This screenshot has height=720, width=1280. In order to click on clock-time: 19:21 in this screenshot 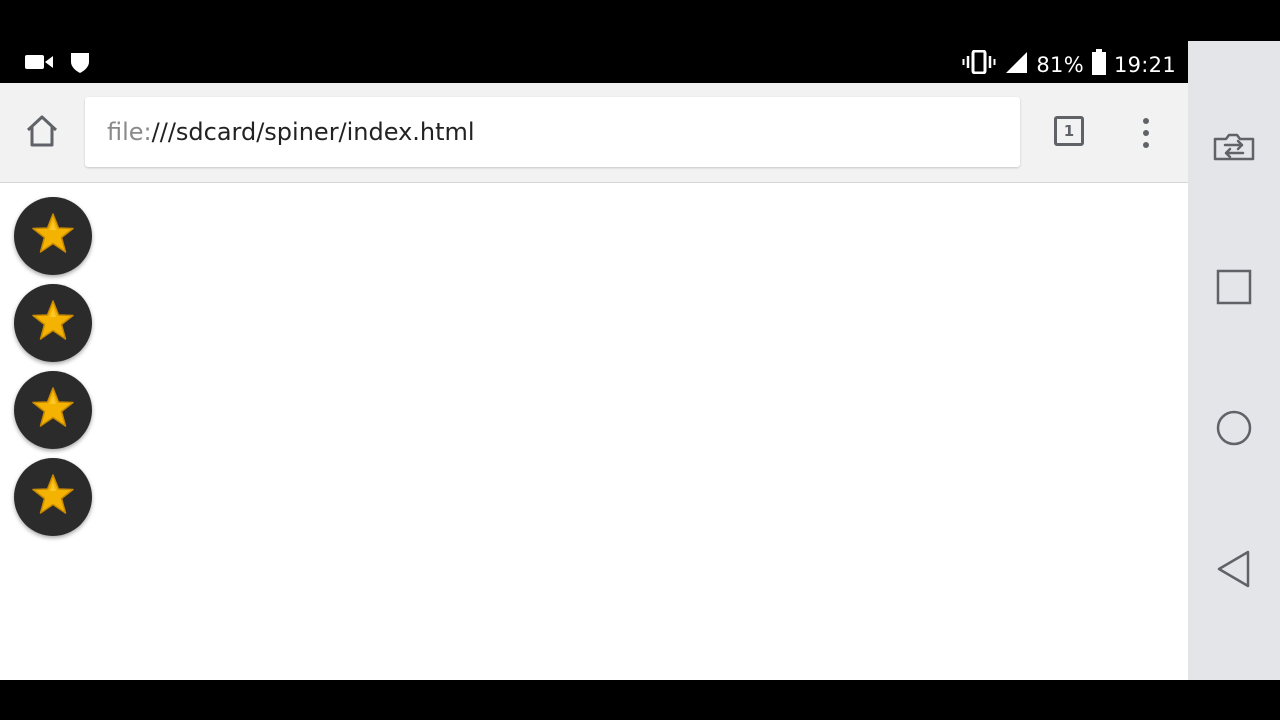, I will do `click(1144, 64)`.